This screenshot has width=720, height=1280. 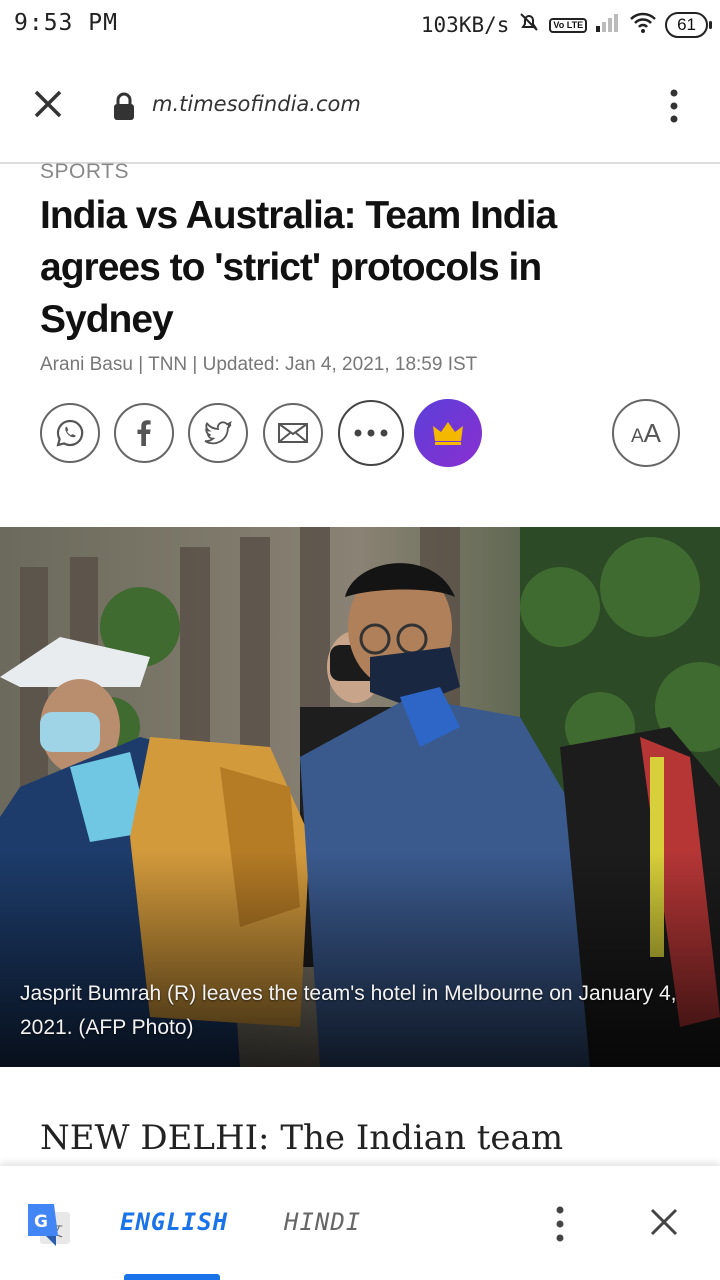 What do you see at coordinates (465, 25) in the screenshot?
I see `network-speed: 103KB/s` at bounding box center [465, 25].